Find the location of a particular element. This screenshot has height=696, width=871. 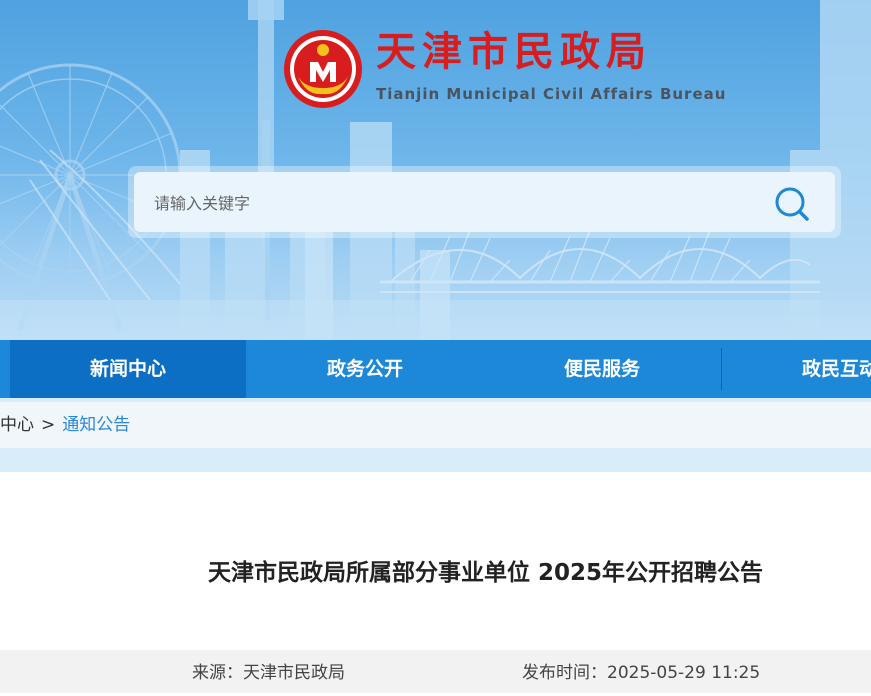

search-container is located at coordinates (484, 202).